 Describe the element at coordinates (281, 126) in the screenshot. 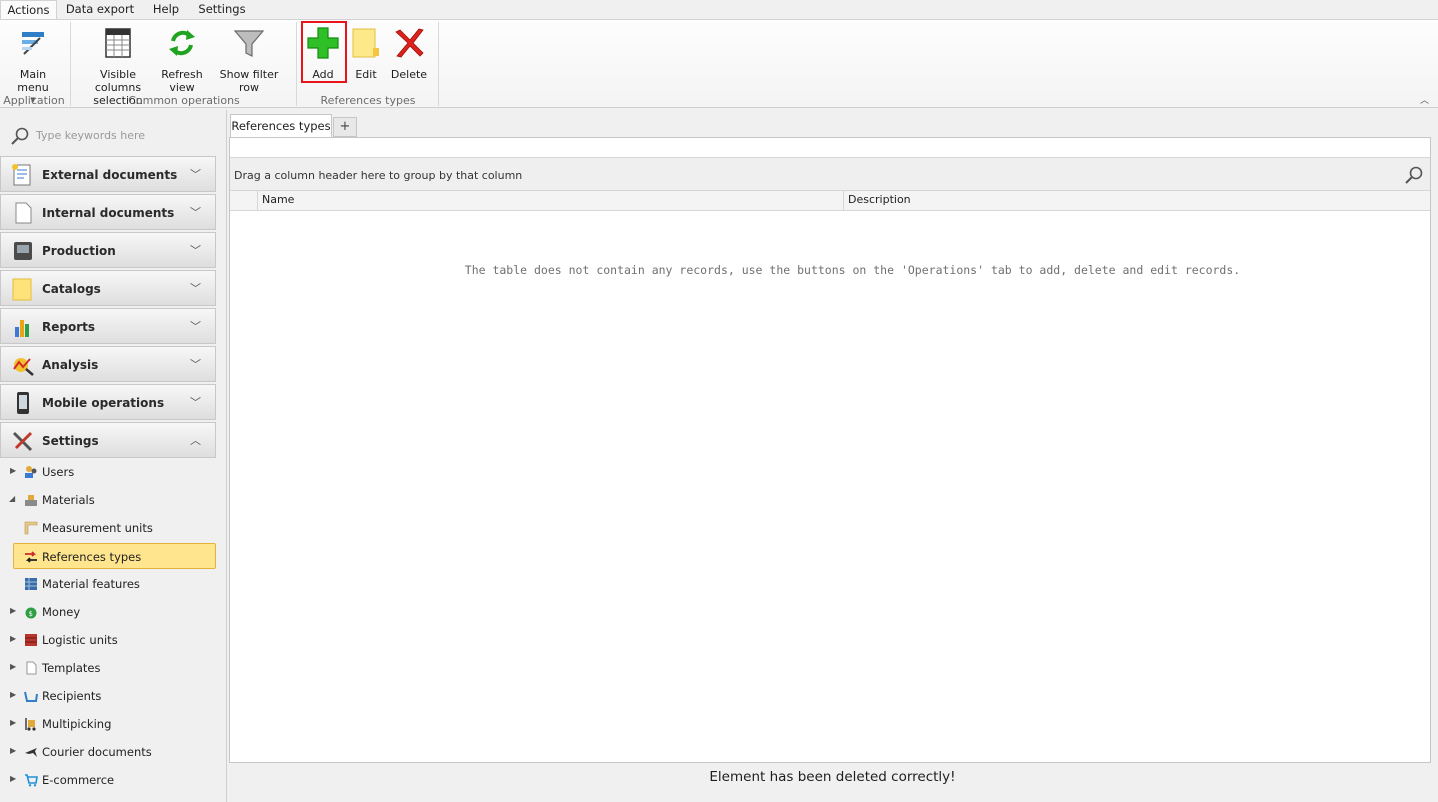

I see `tab-references-types: References types` at that location.